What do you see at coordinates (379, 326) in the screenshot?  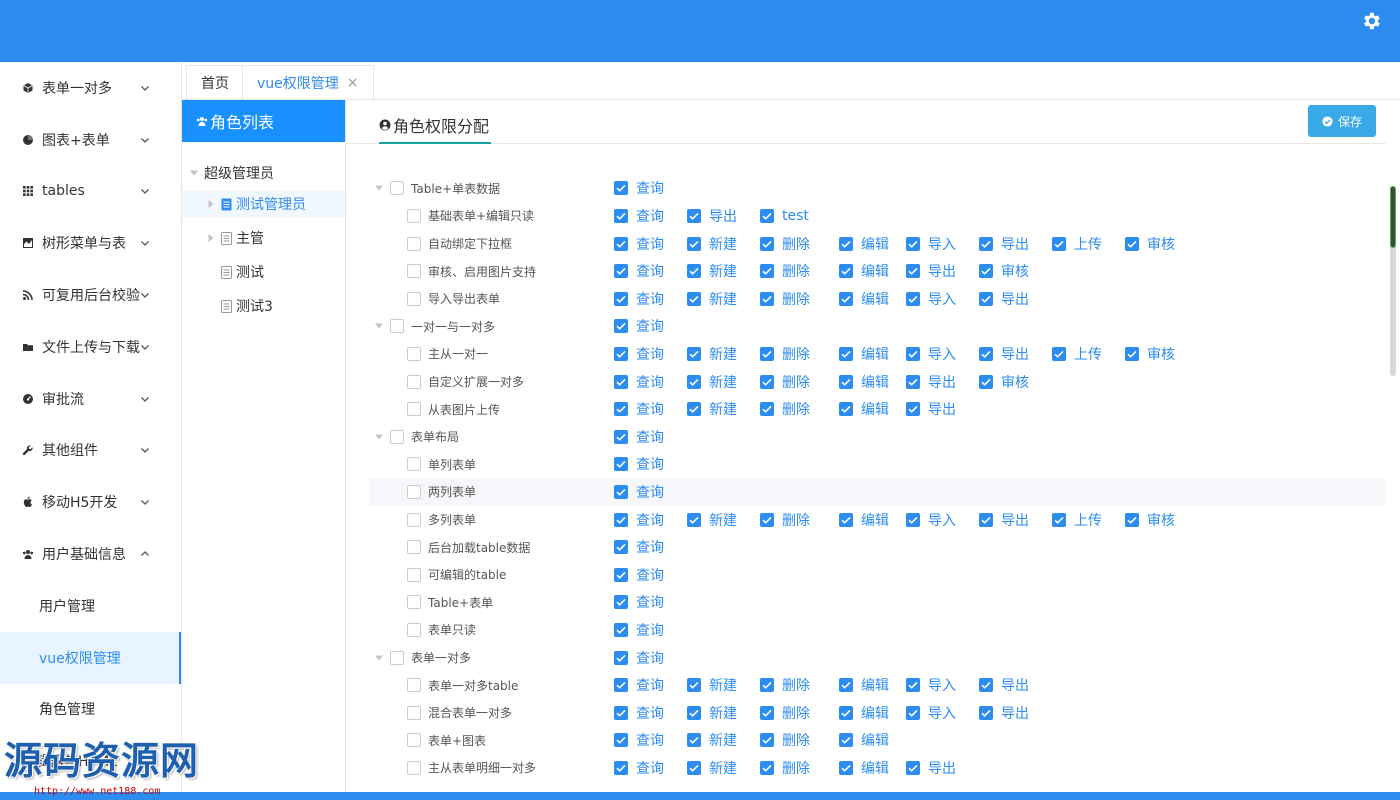 I see `caret-down-icon` at bounding box center [379, 326].